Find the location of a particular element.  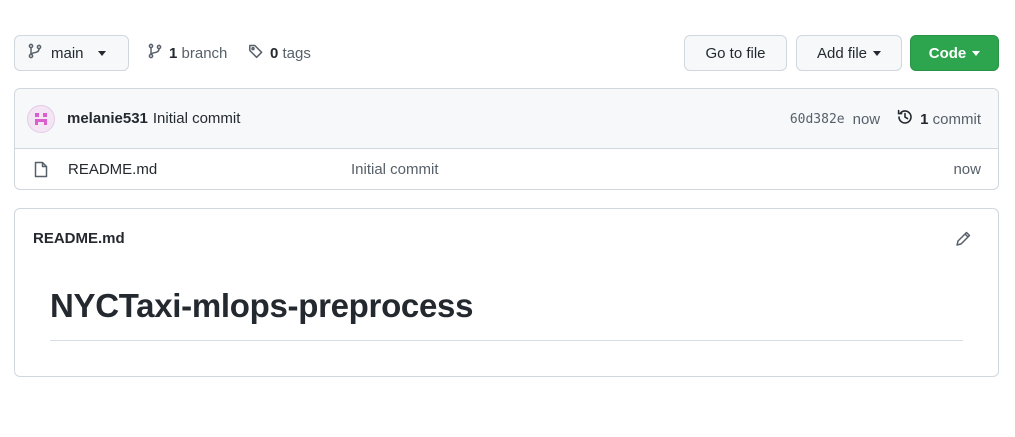

tags-link: 0 tags is located at coordinates (279, 53).